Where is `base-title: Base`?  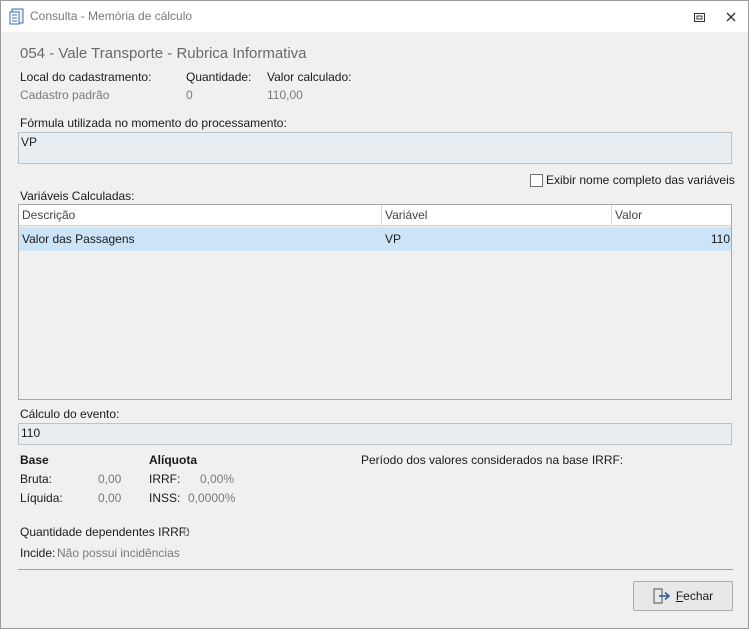
base-title: Base is located at coordinates (34, 460).